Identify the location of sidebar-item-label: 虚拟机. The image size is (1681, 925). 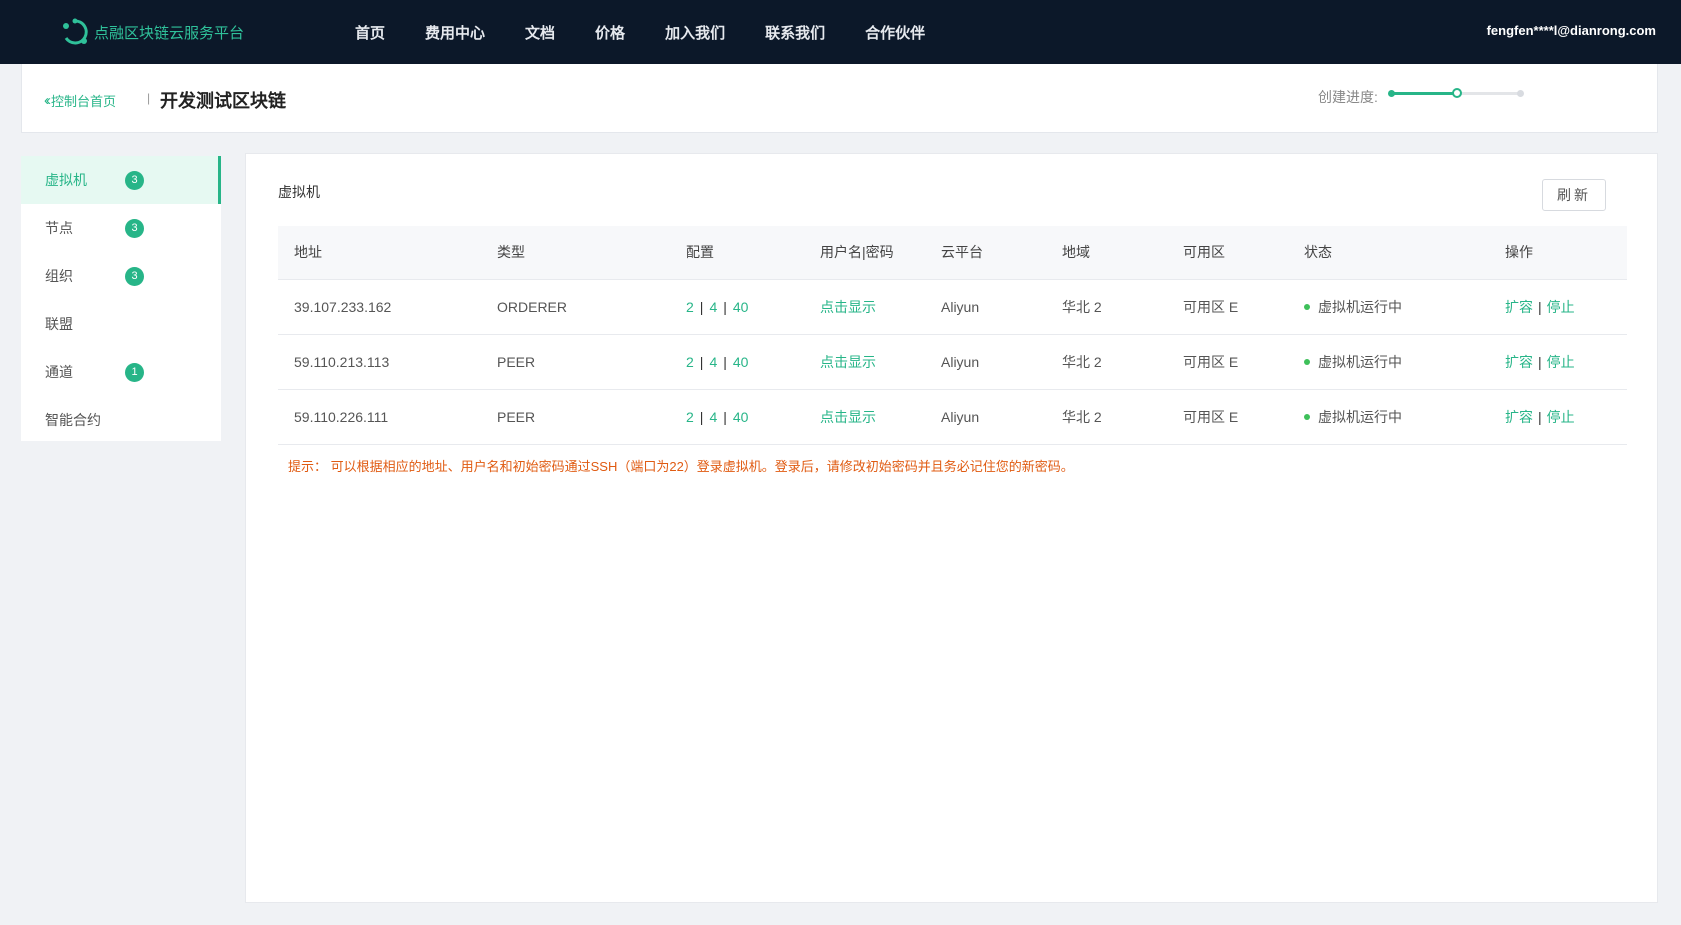
(66, 180).